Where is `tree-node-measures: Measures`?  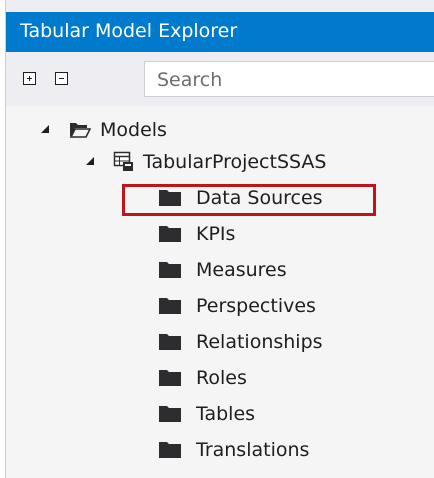
tree-node-measures: Measures is located at coordinates (220, 271).